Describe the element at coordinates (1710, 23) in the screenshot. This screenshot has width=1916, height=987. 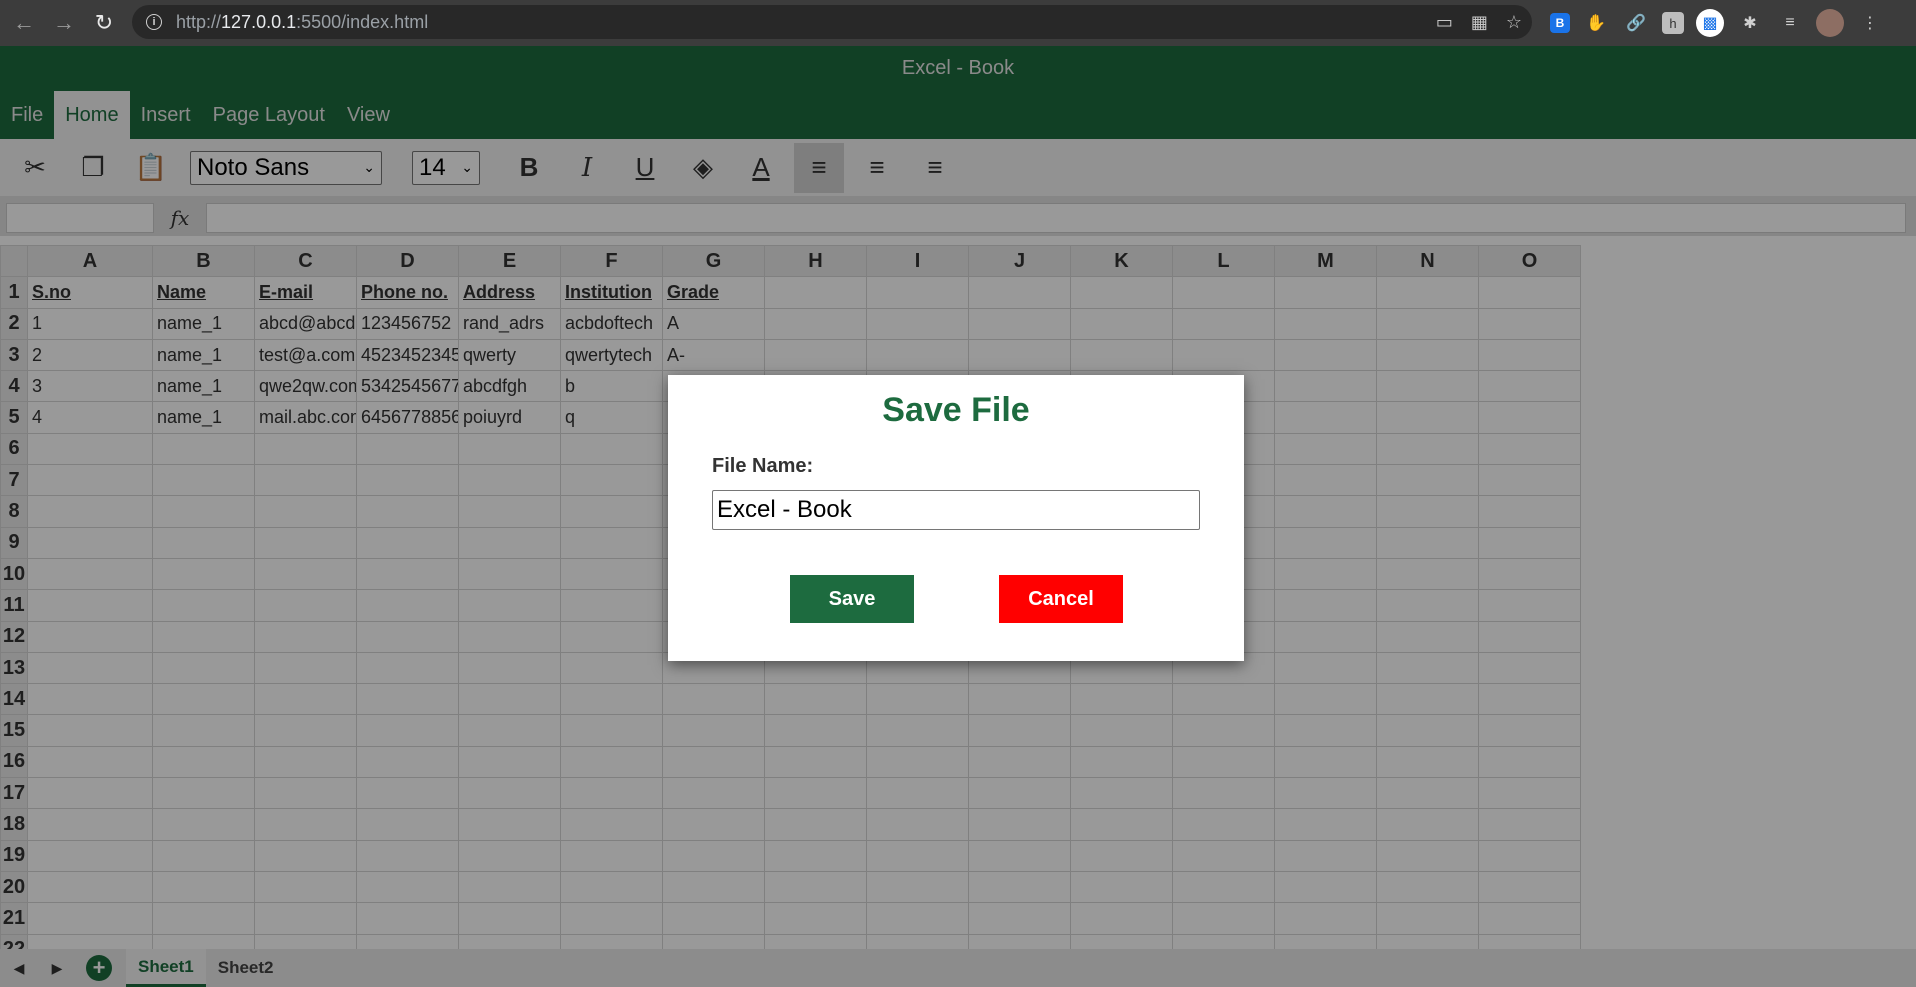
I see `extension-chat-icon: ▩` at that location.